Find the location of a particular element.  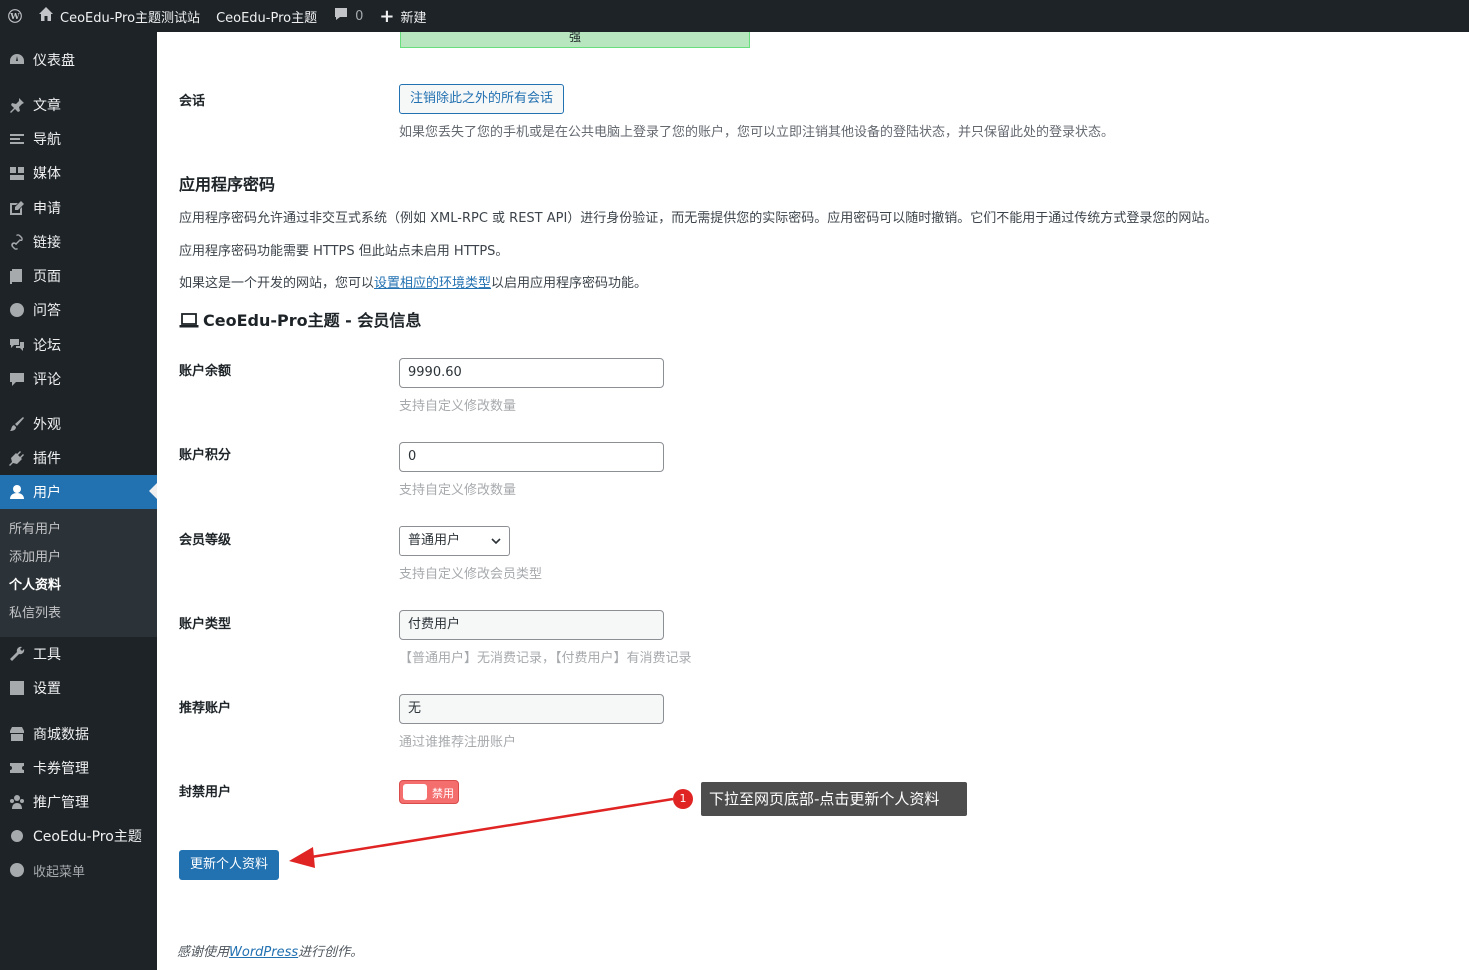

app-passwords-desc-3: 如果这是一个开发的网站，您可以设置相应的环境类型以启用应用程序密码功能。 is located at coordinates (413, 283).